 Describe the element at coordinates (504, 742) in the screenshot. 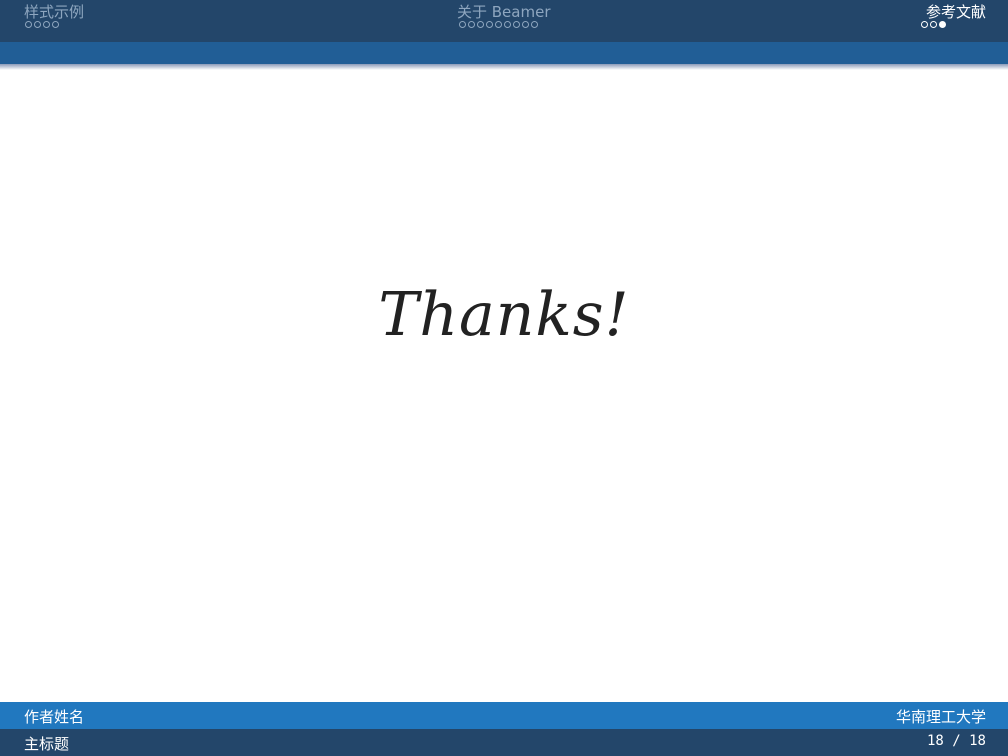

I see `footer-title-bar: 主标题 18 / 18` at that location.